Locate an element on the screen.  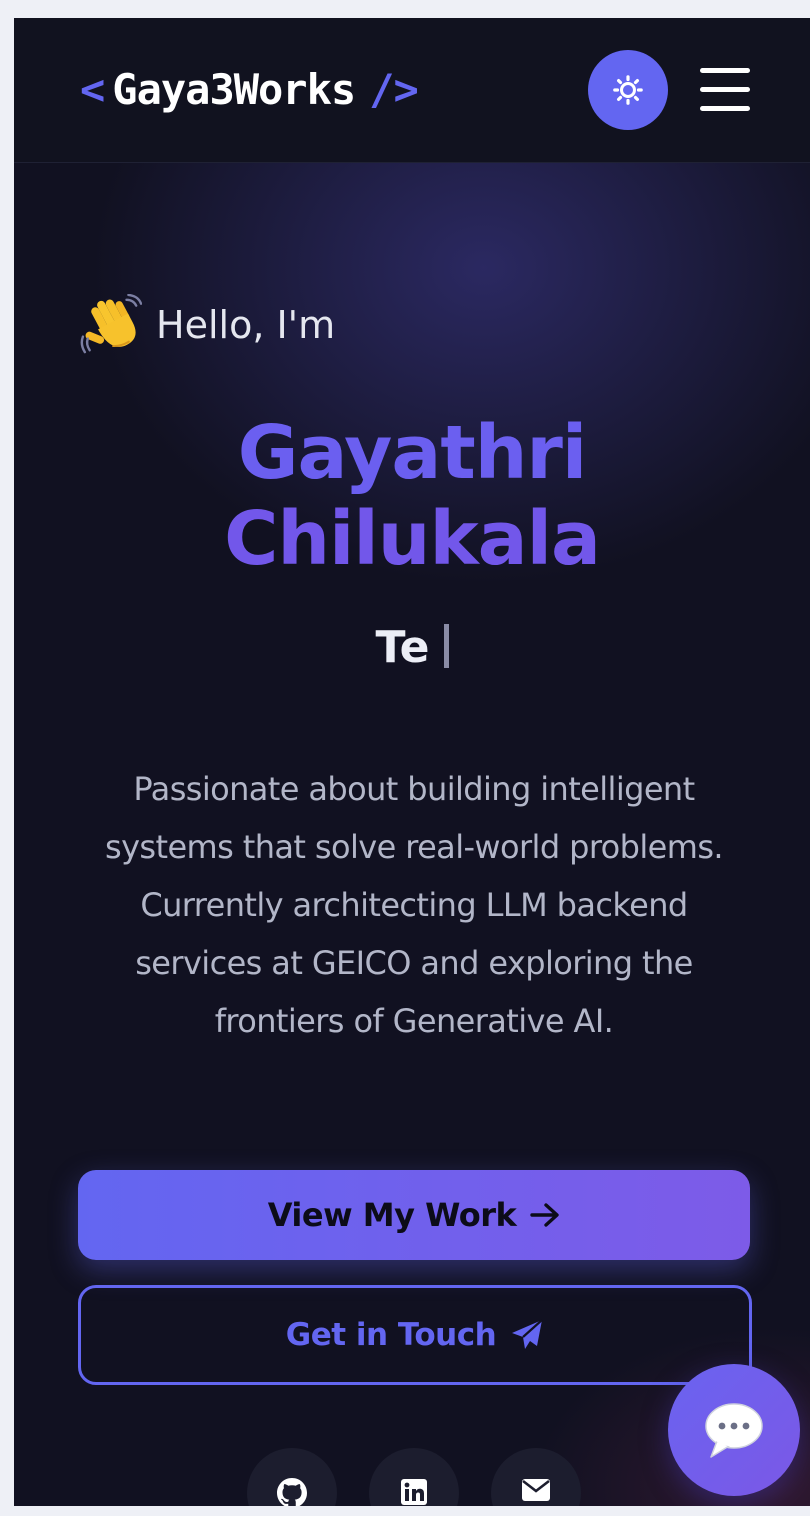
name-first: Gayathri is located at coordinates (412, 453).